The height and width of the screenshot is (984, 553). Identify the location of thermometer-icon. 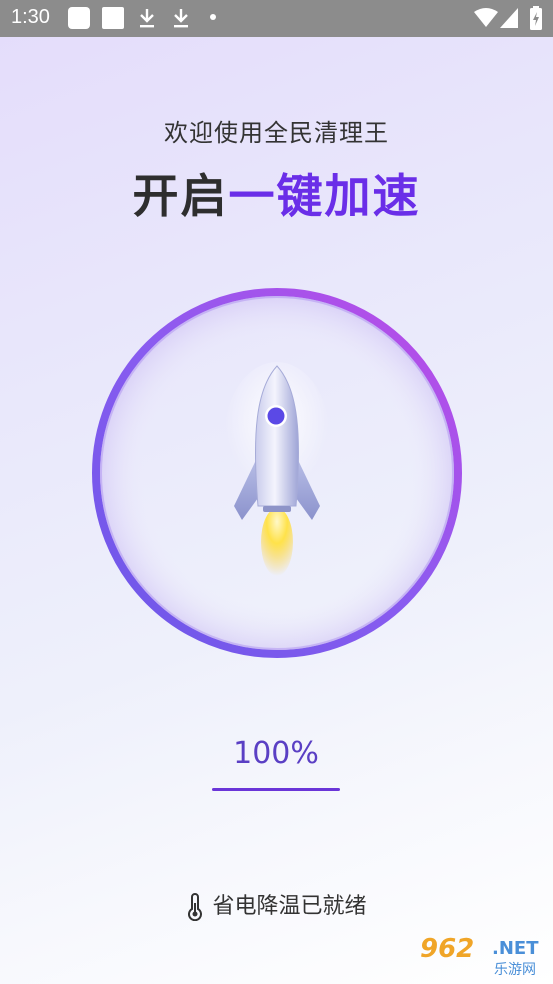
(195, 907).